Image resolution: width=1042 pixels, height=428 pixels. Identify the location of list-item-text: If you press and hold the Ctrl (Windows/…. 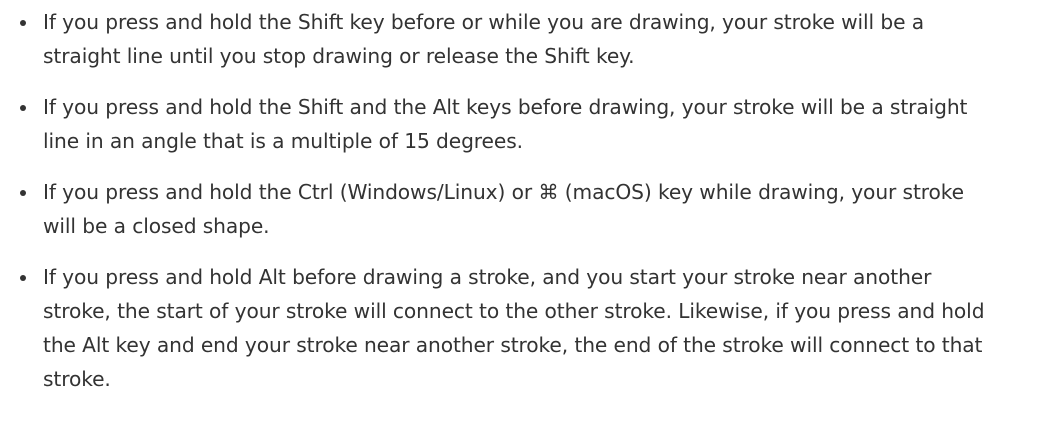
(503, 209).